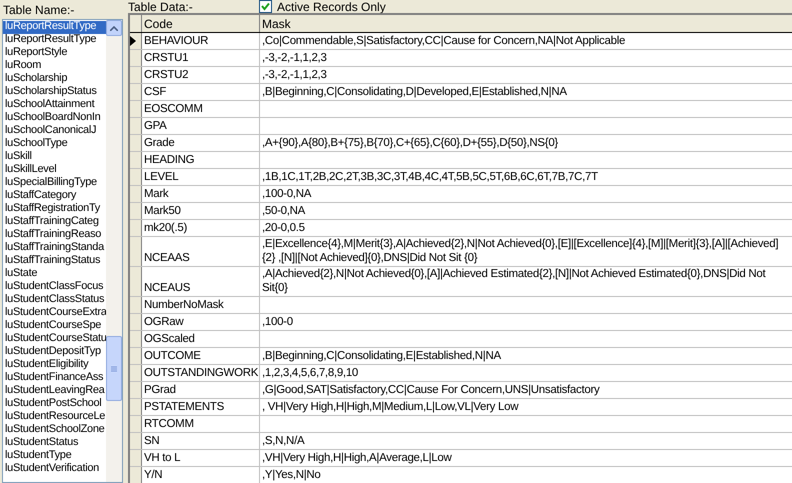 The height and width of the screenshot is (483, 792). I want to click on table-list-item: luSpecialBillingType, so click(54, 183).